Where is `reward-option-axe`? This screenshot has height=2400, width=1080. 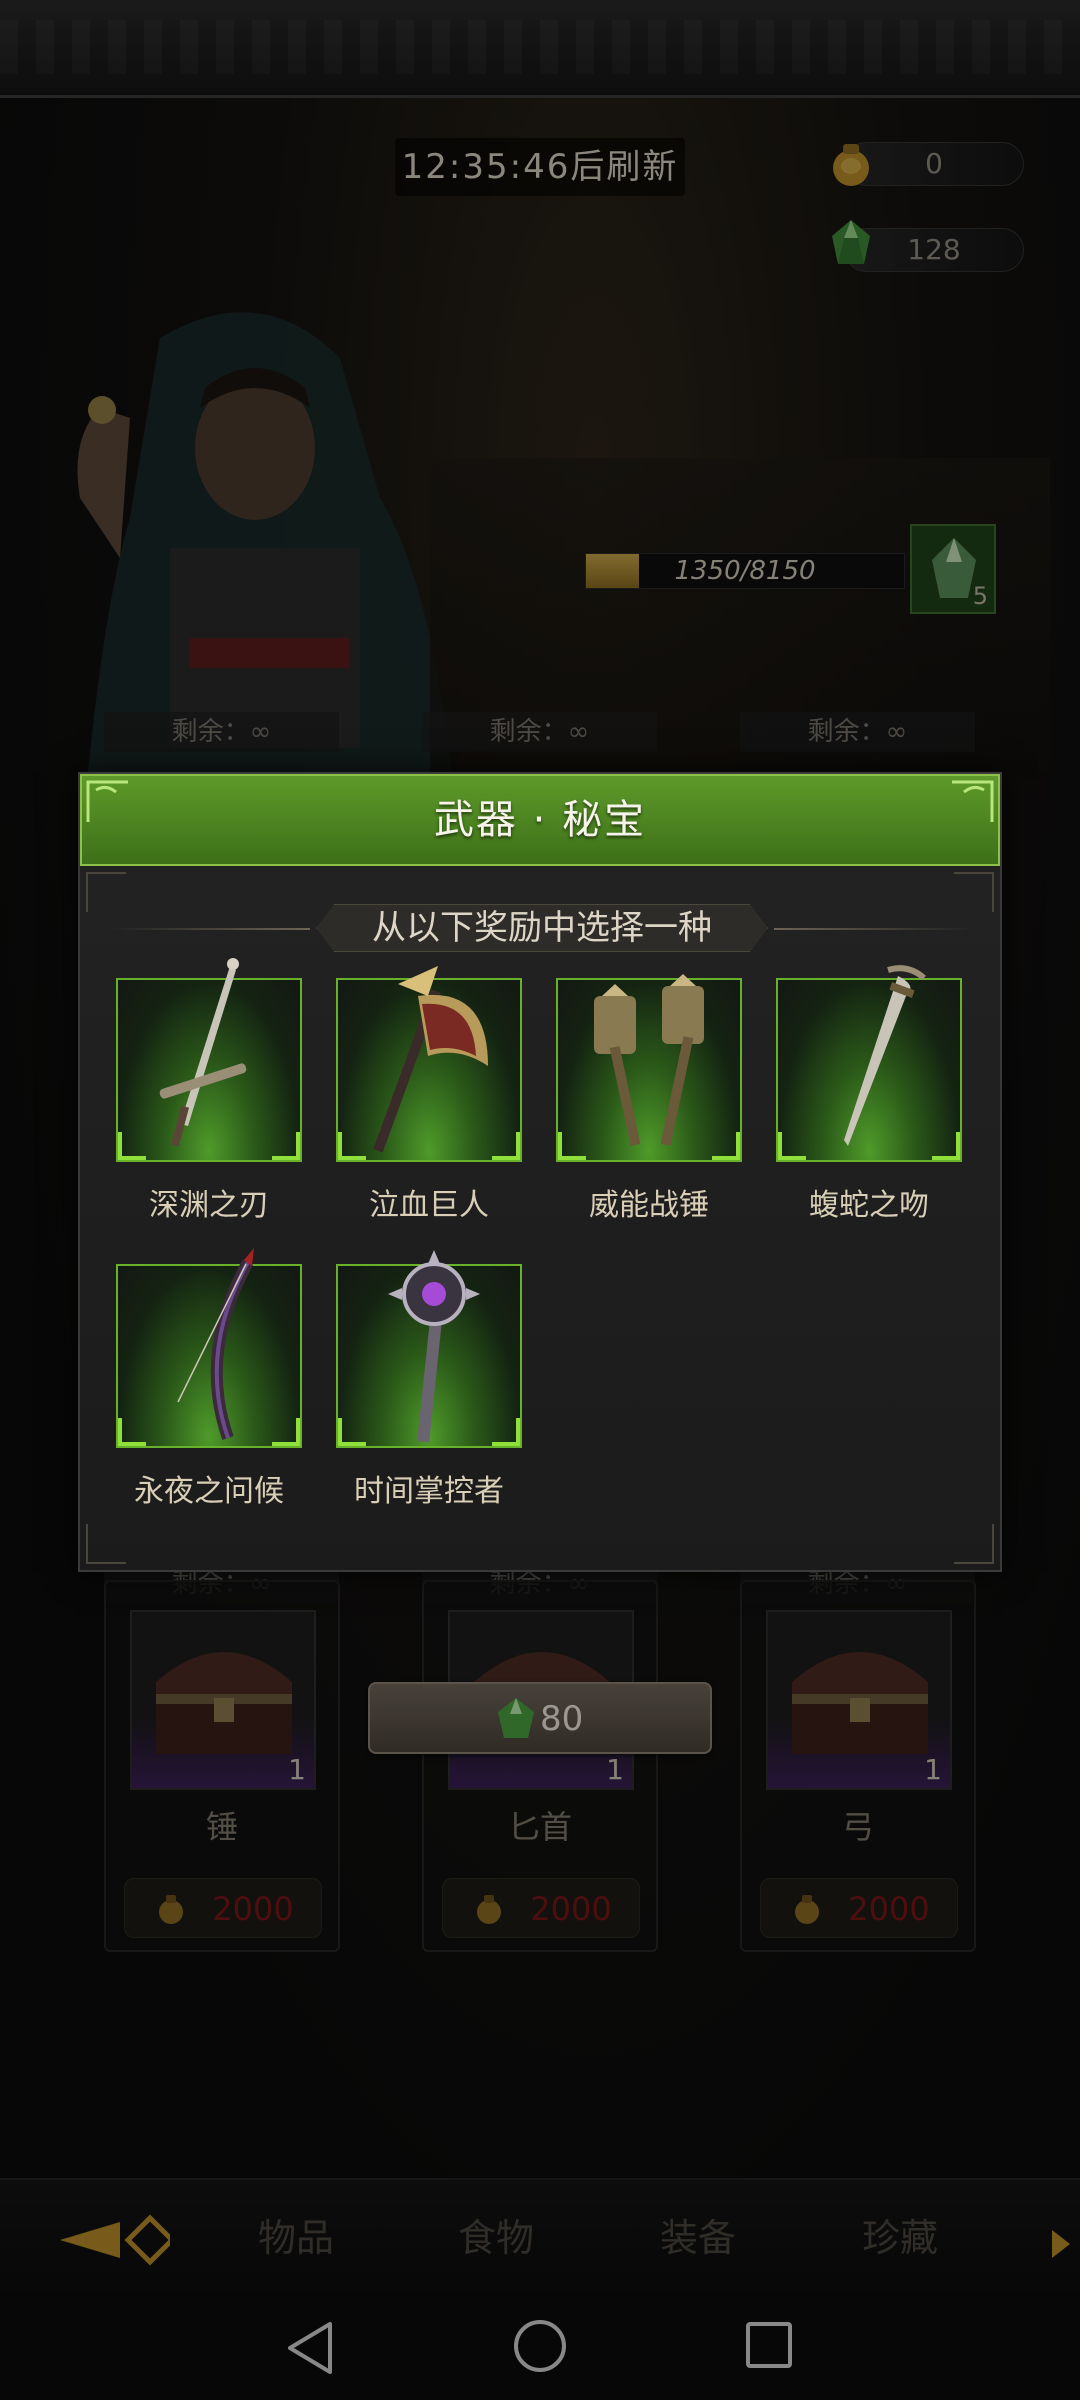 reward-option-axe is located at coordinates (429, 1064).